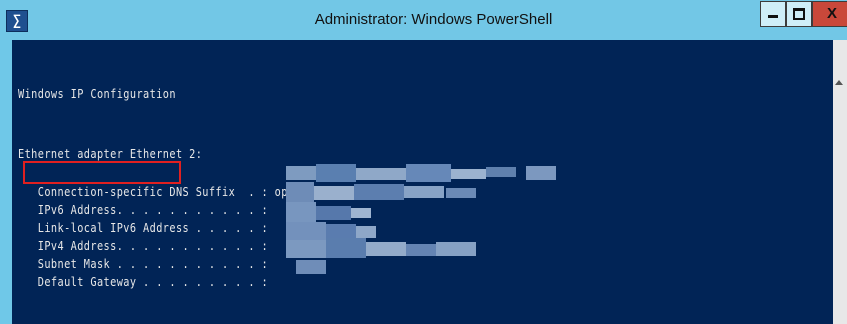  I want to click on console-line: IPv6 Address. . . . . . . . . . . :, so click(143, 209).